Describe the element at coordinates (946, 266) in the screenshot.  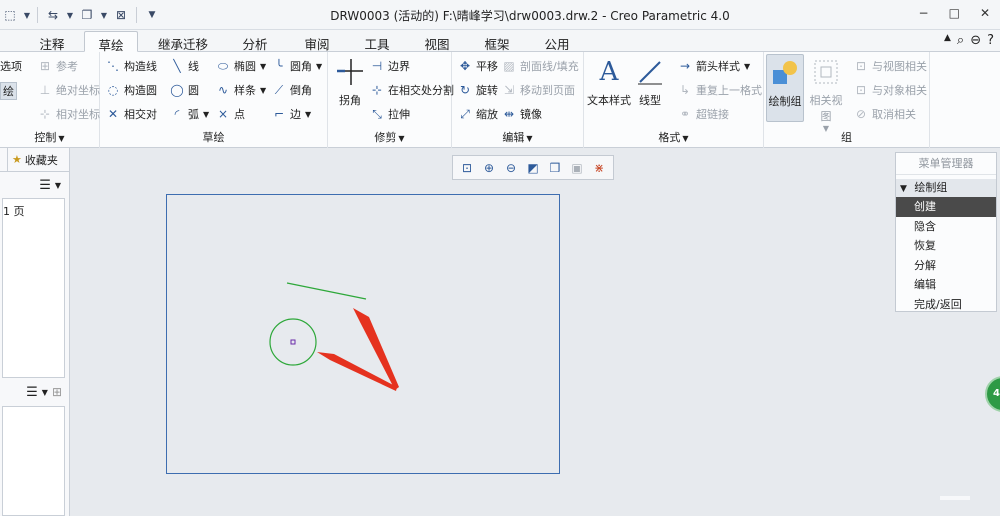
I see `menu-item-explode: 分解` at that location.